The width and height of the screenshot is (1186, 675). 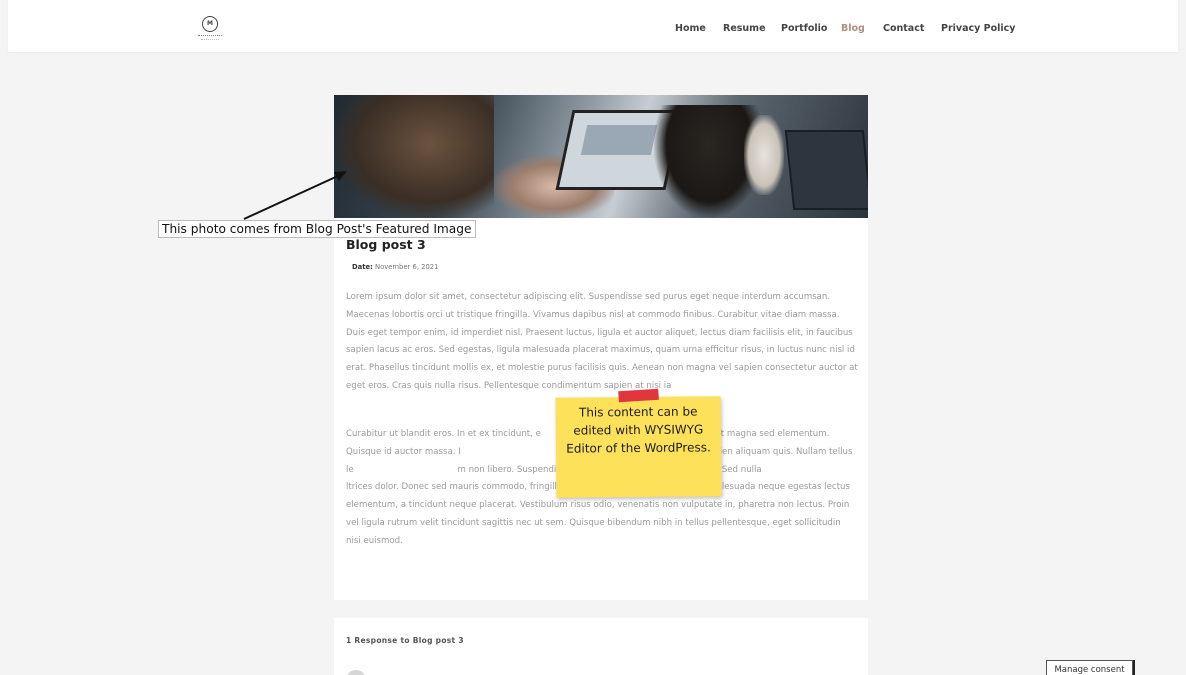 I want to click on nav-item-blog: Blog, so click(x=853, y=28).